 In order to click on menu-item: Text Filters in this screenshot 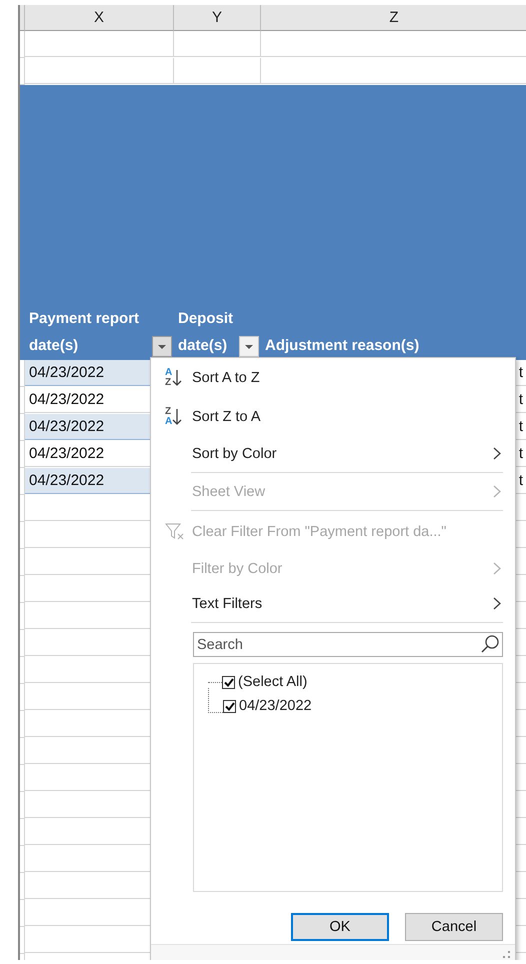, I will do `click(333, 603)`.